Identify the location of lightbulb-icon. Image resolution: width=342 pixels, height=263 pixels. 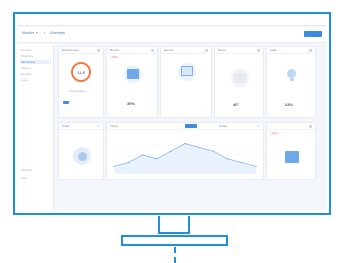
(291, 73).